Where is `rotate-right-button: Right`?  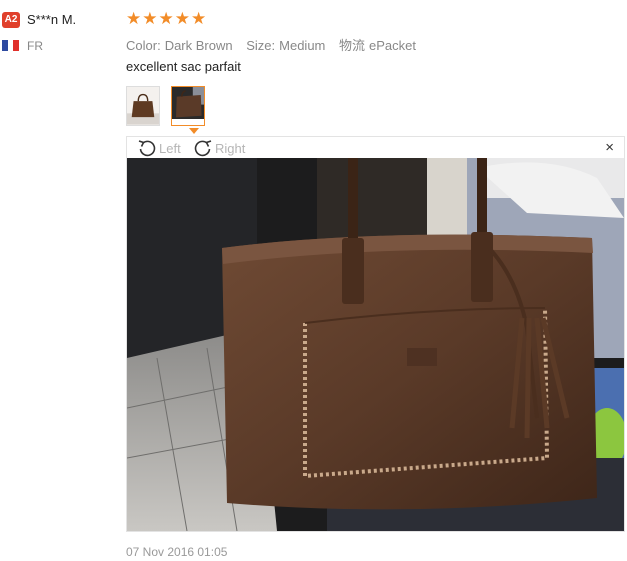
rotate-right-button: Right is located at coordinates (219, 148).